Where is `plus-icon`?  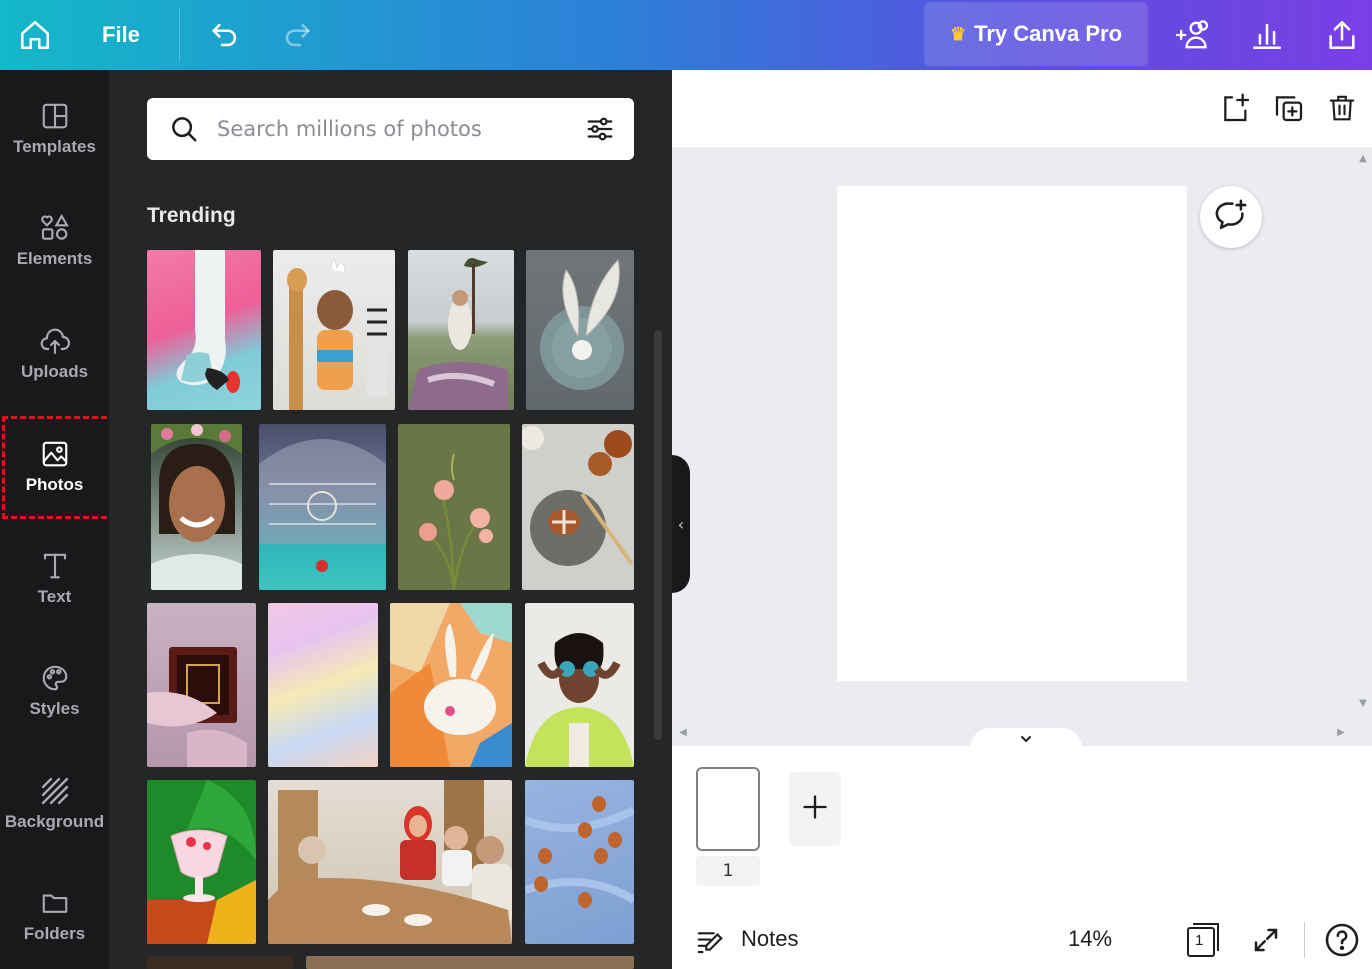
plus-icon is located at coordinates (815, 809).